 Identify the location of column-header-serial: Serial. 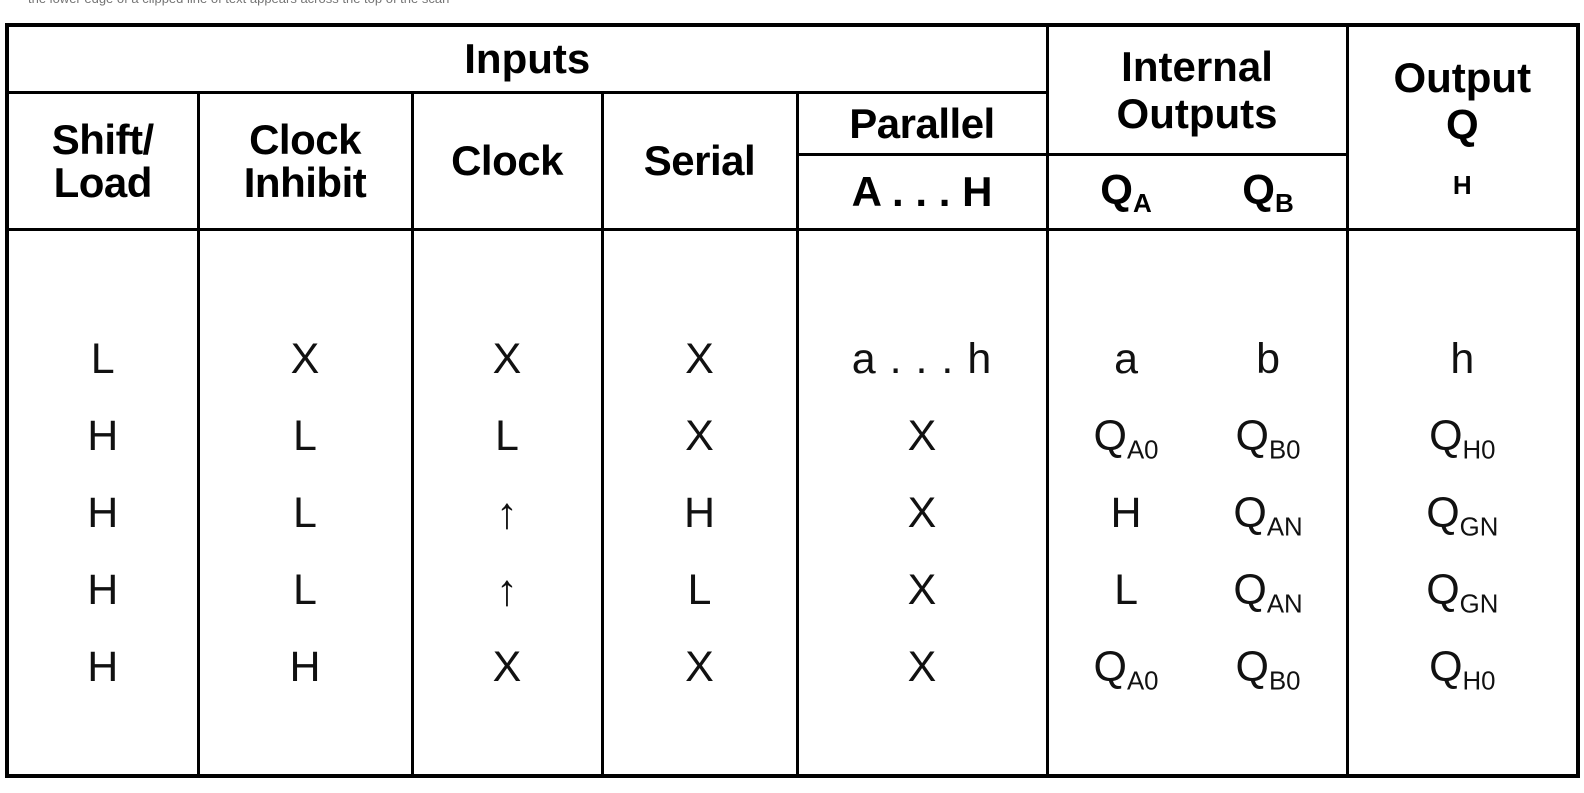
(699, 160).